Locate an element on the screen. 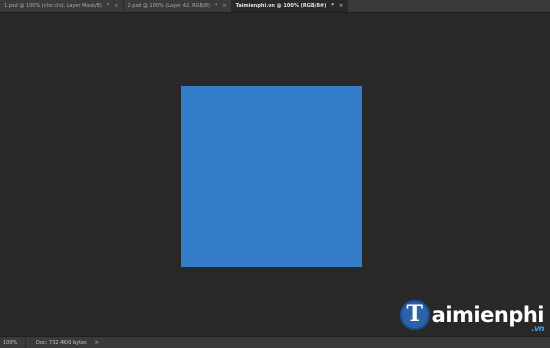  doc-size: Doc: 732.4K/0 bytes is located at coordinates (61, 342).